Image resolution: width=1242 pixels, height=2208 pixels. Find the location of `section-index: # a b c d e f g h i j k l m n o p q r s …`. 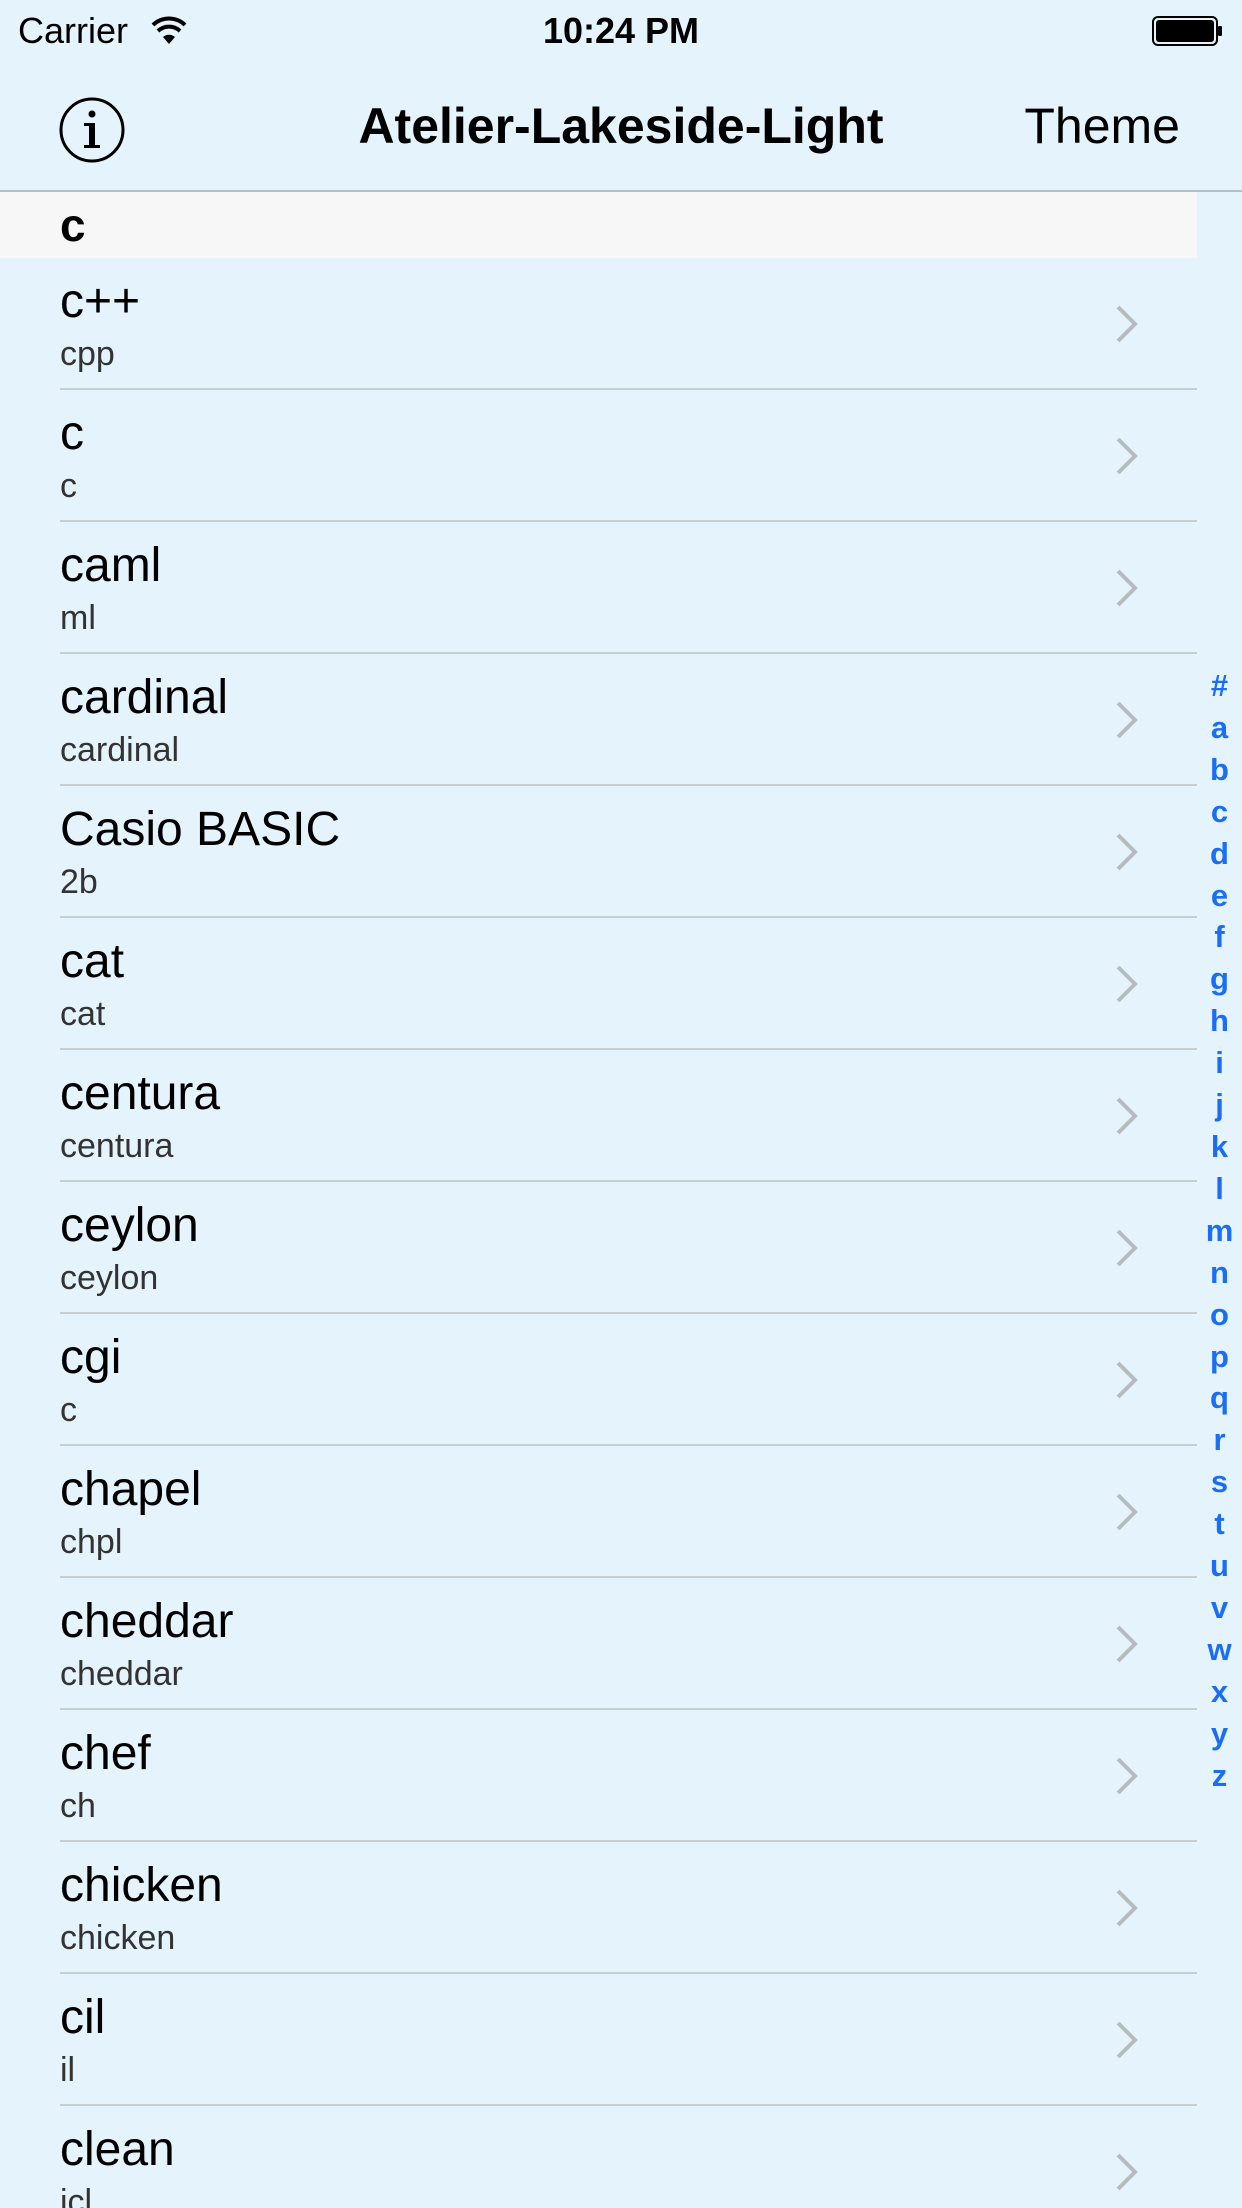

section-index: # a b c d e f g h i j k l m n o p q r s … is located at coordinates (1219, 1230).